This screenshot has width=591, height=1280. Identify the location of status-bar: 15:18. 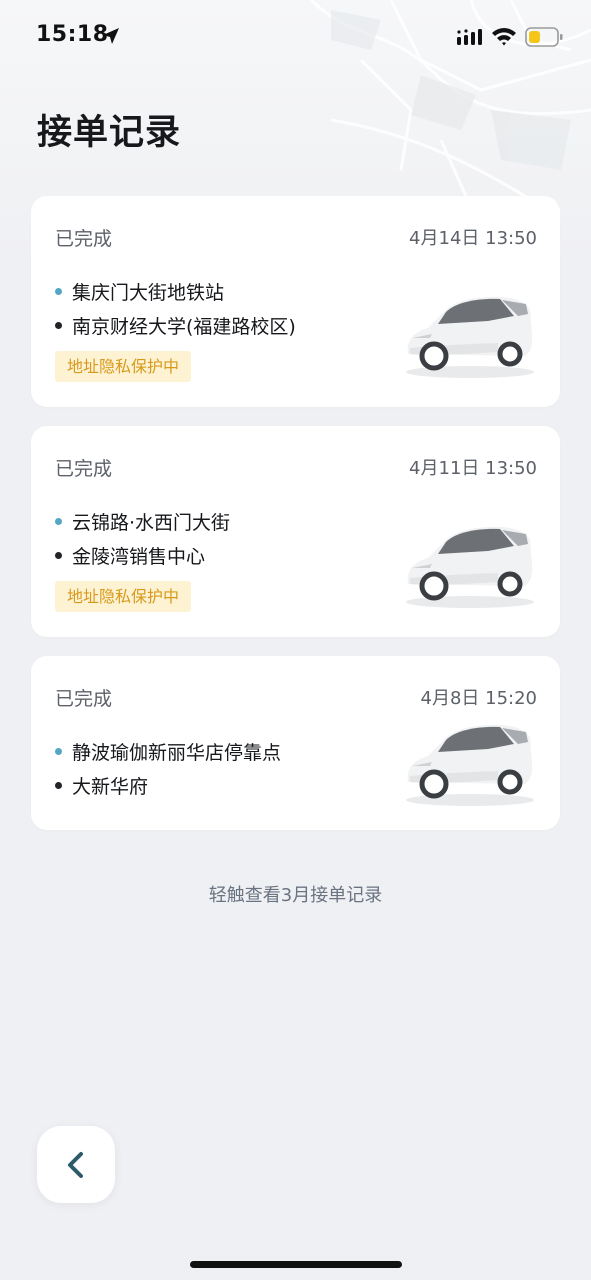
(295, 37).